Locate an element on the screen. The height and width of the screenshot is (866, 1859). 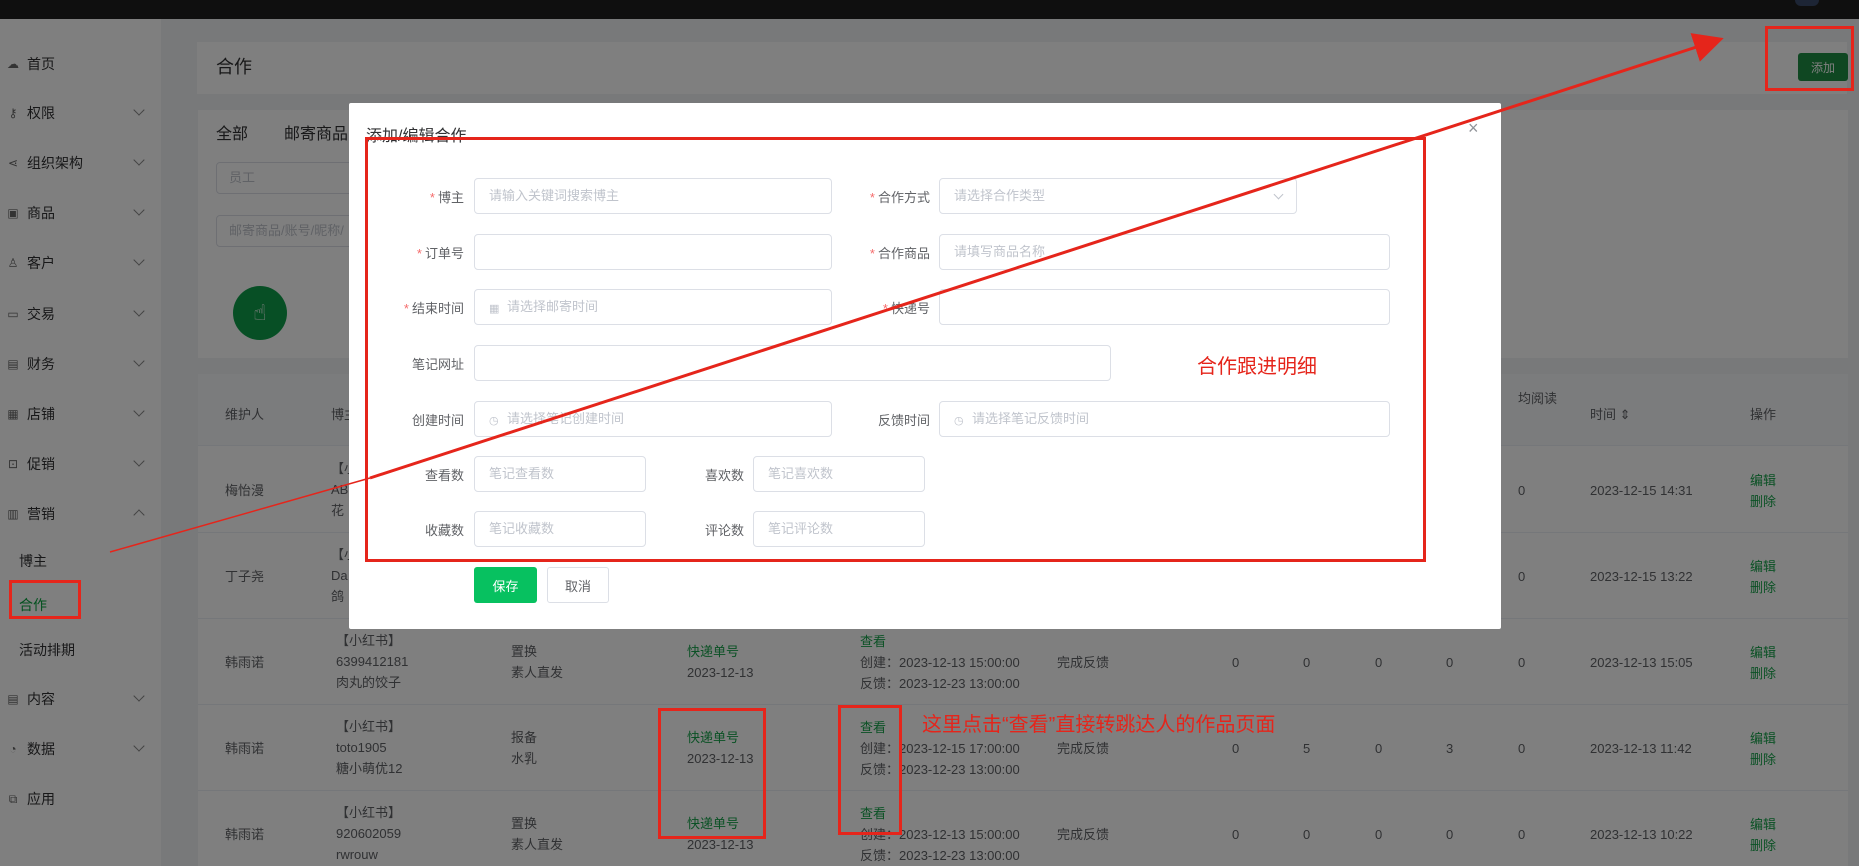
view-highlight-box is located at coordinates (870, 770).